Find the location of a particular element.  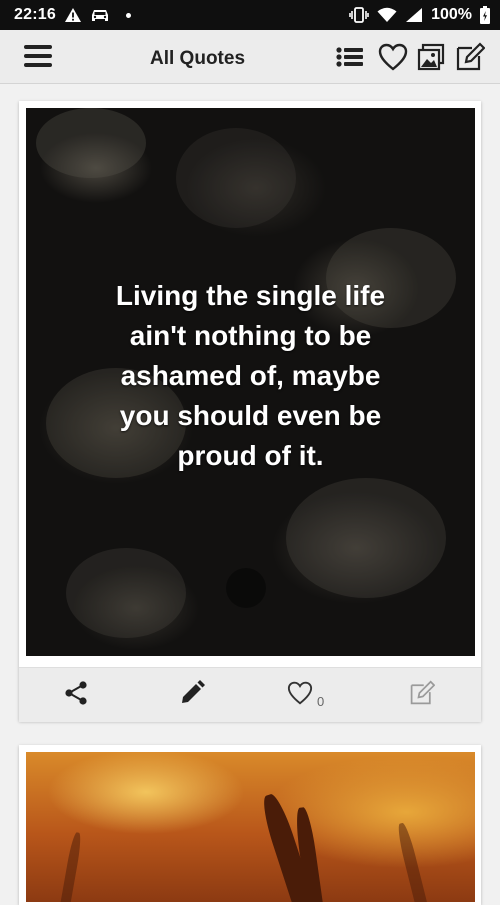

share-button is located at coordinates (76, 695).